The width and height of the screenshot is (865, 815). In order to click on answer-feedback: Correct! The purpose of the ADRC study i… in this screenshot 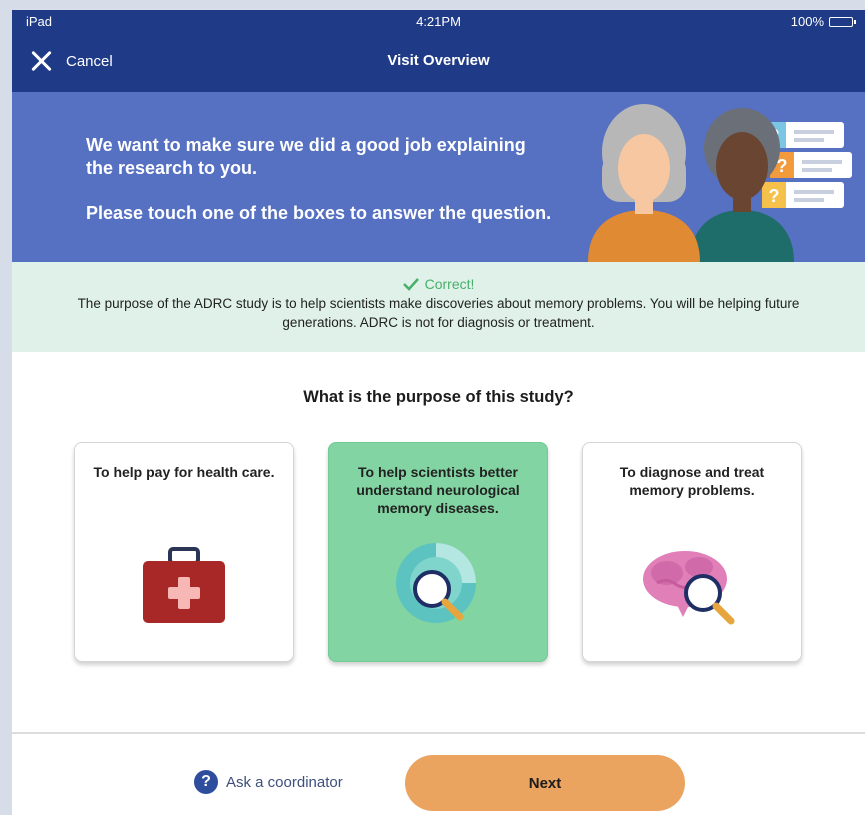, I will do `click(438, 307)`.